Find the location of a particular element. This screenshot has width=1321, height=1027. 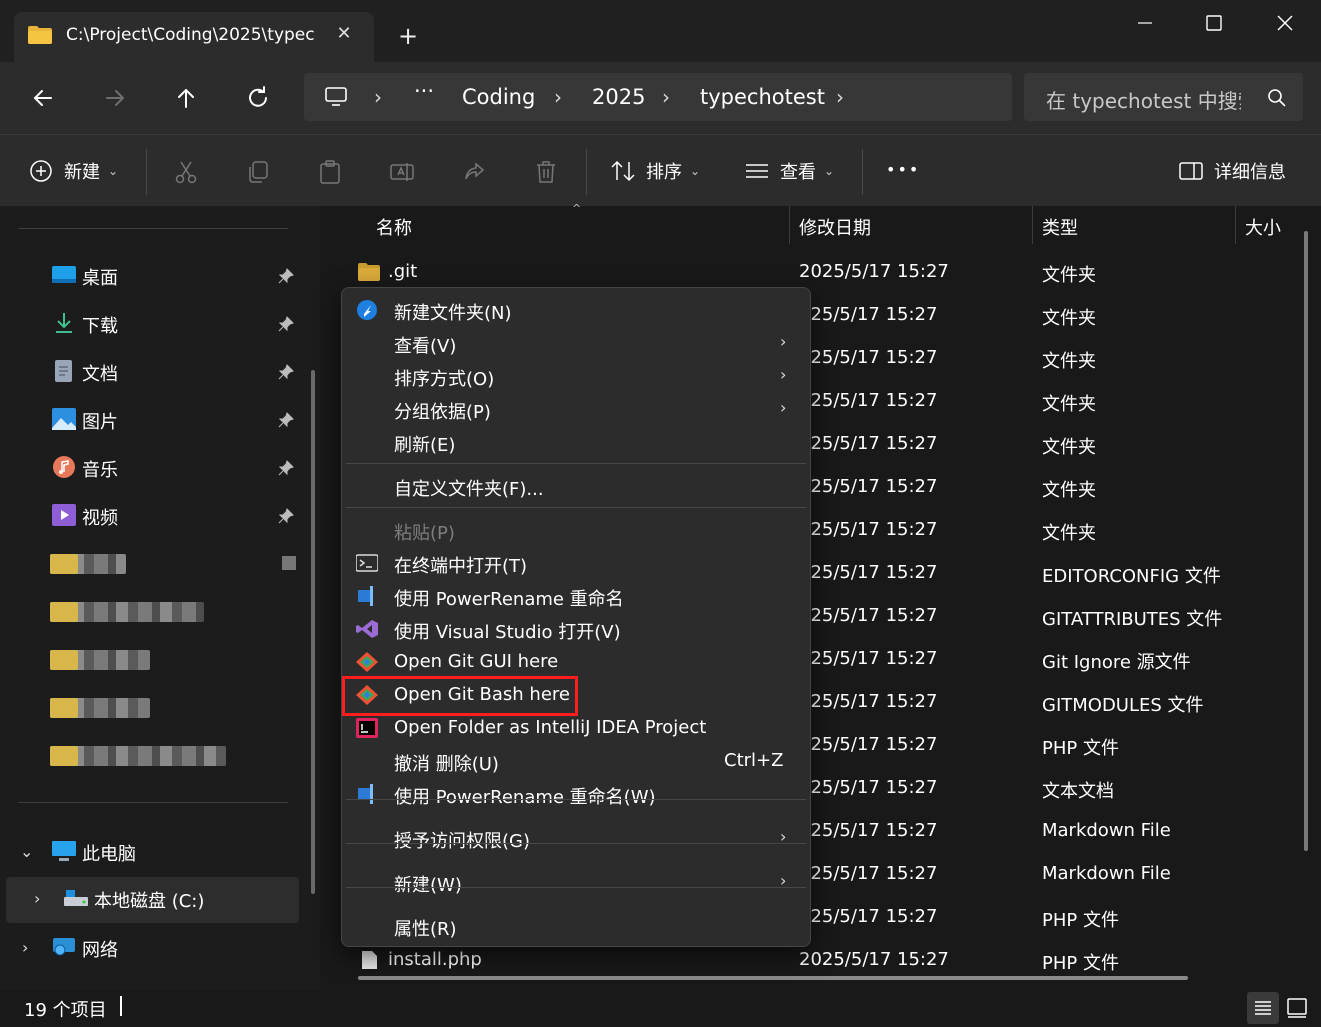

context-menu-item-label: Open Folder as IntelliJ IDEA Project is located at coordinates (550, 727).